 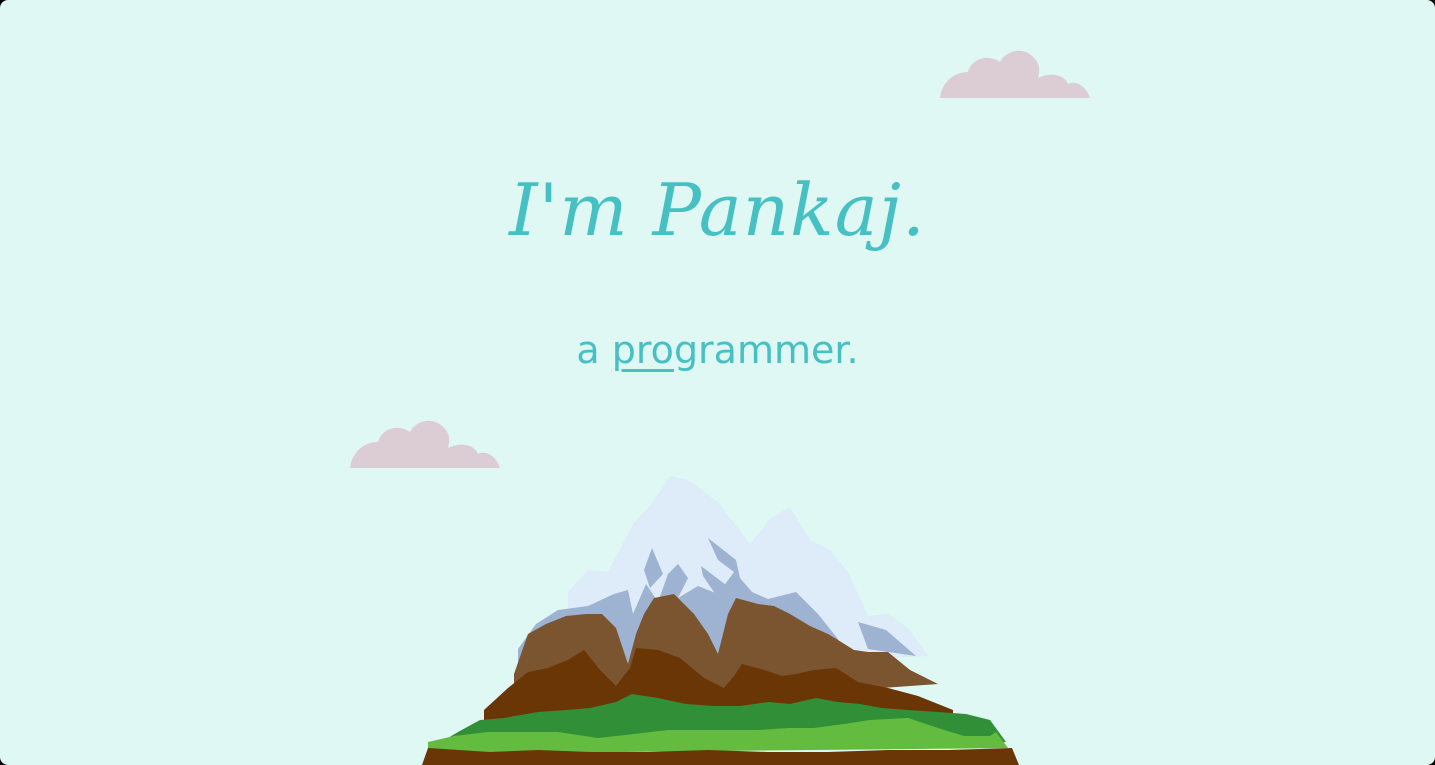 I want to click on page-title: I'm Pankaj., so click(x=717, y=210).